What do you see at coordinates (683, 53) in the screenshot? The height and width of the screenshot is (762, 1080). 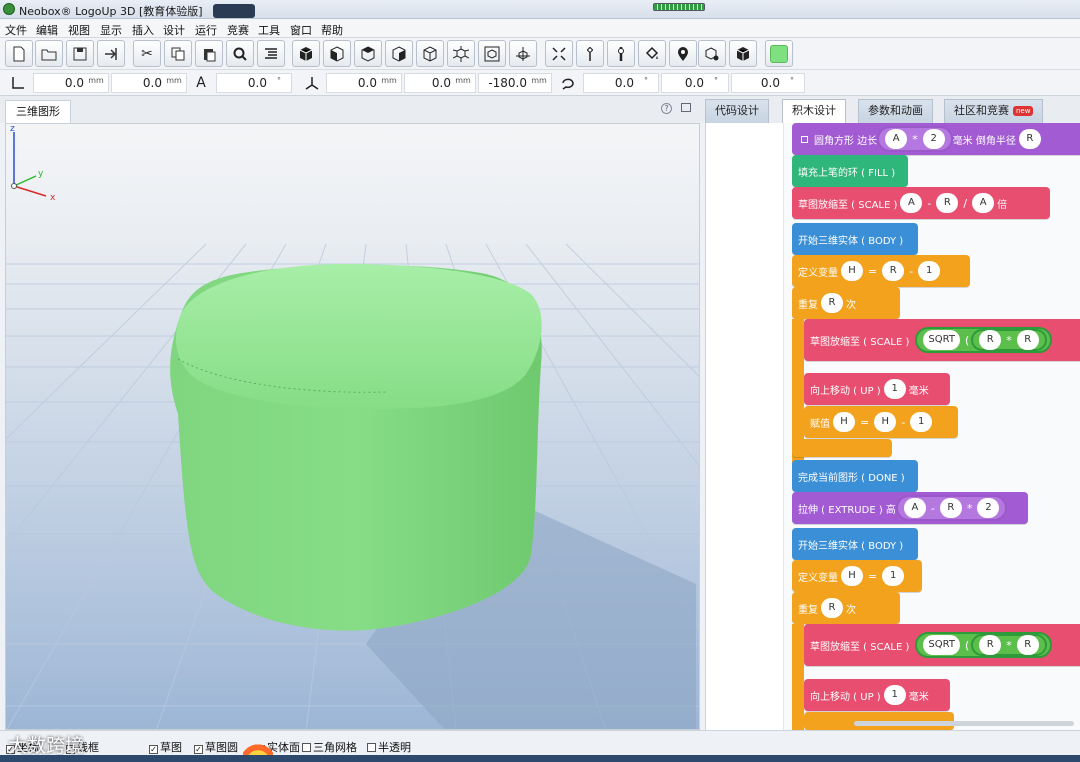 I see `location-icon` at bounding box center [683, 53].